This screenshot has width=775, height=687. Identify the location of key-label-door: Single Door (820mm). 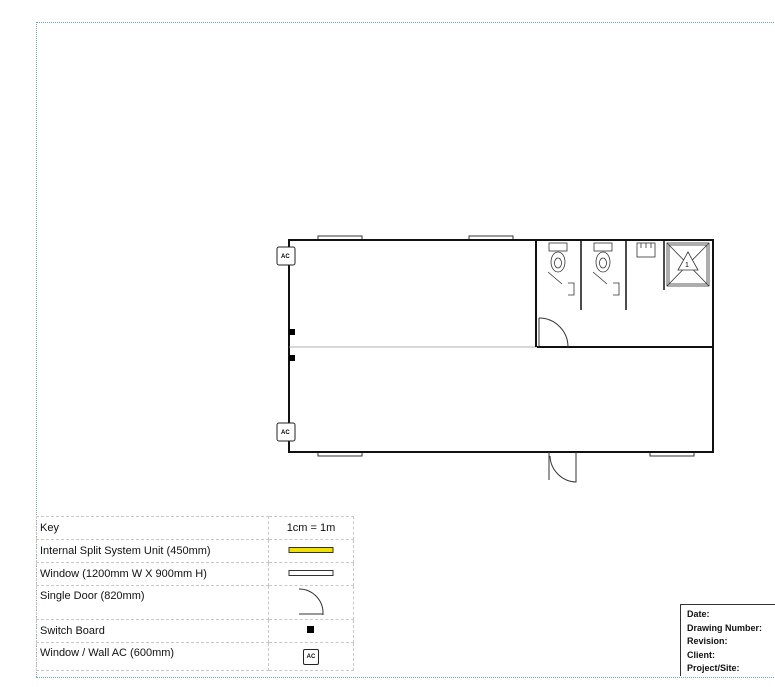
(152, 602).